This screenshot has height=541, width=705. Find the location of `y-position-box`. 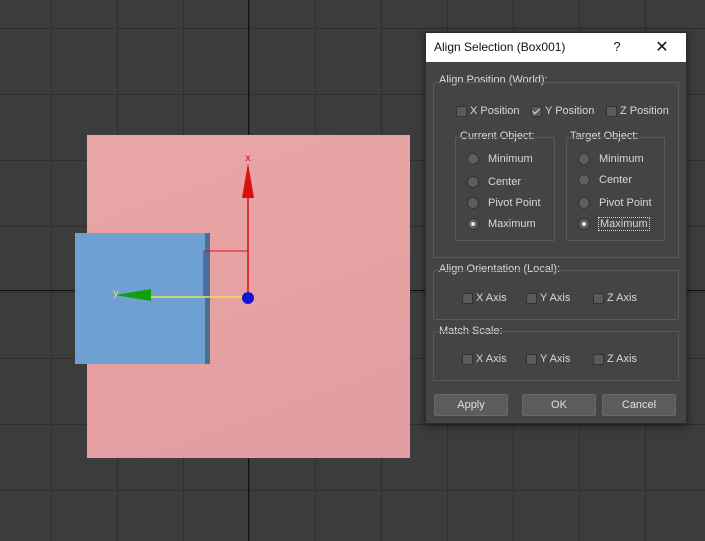

y-position-box is located at coordinates (536, 111).